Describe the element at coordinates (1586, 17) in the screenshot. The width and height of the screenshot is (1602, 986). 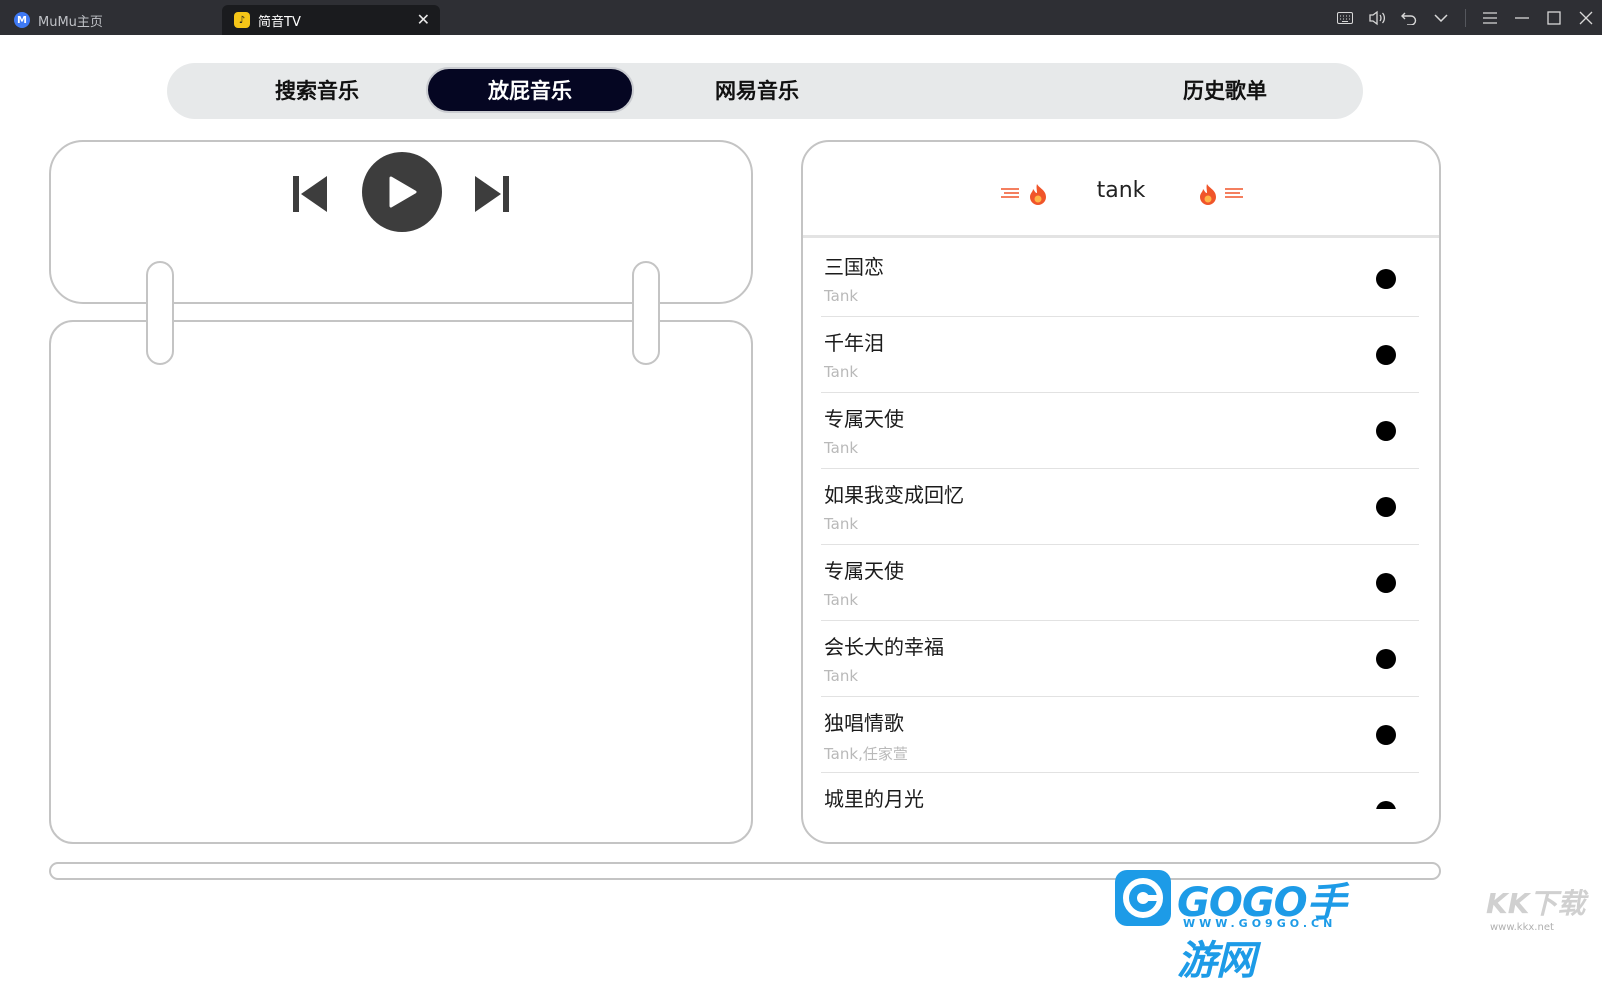
I see `close-icon` at that location.